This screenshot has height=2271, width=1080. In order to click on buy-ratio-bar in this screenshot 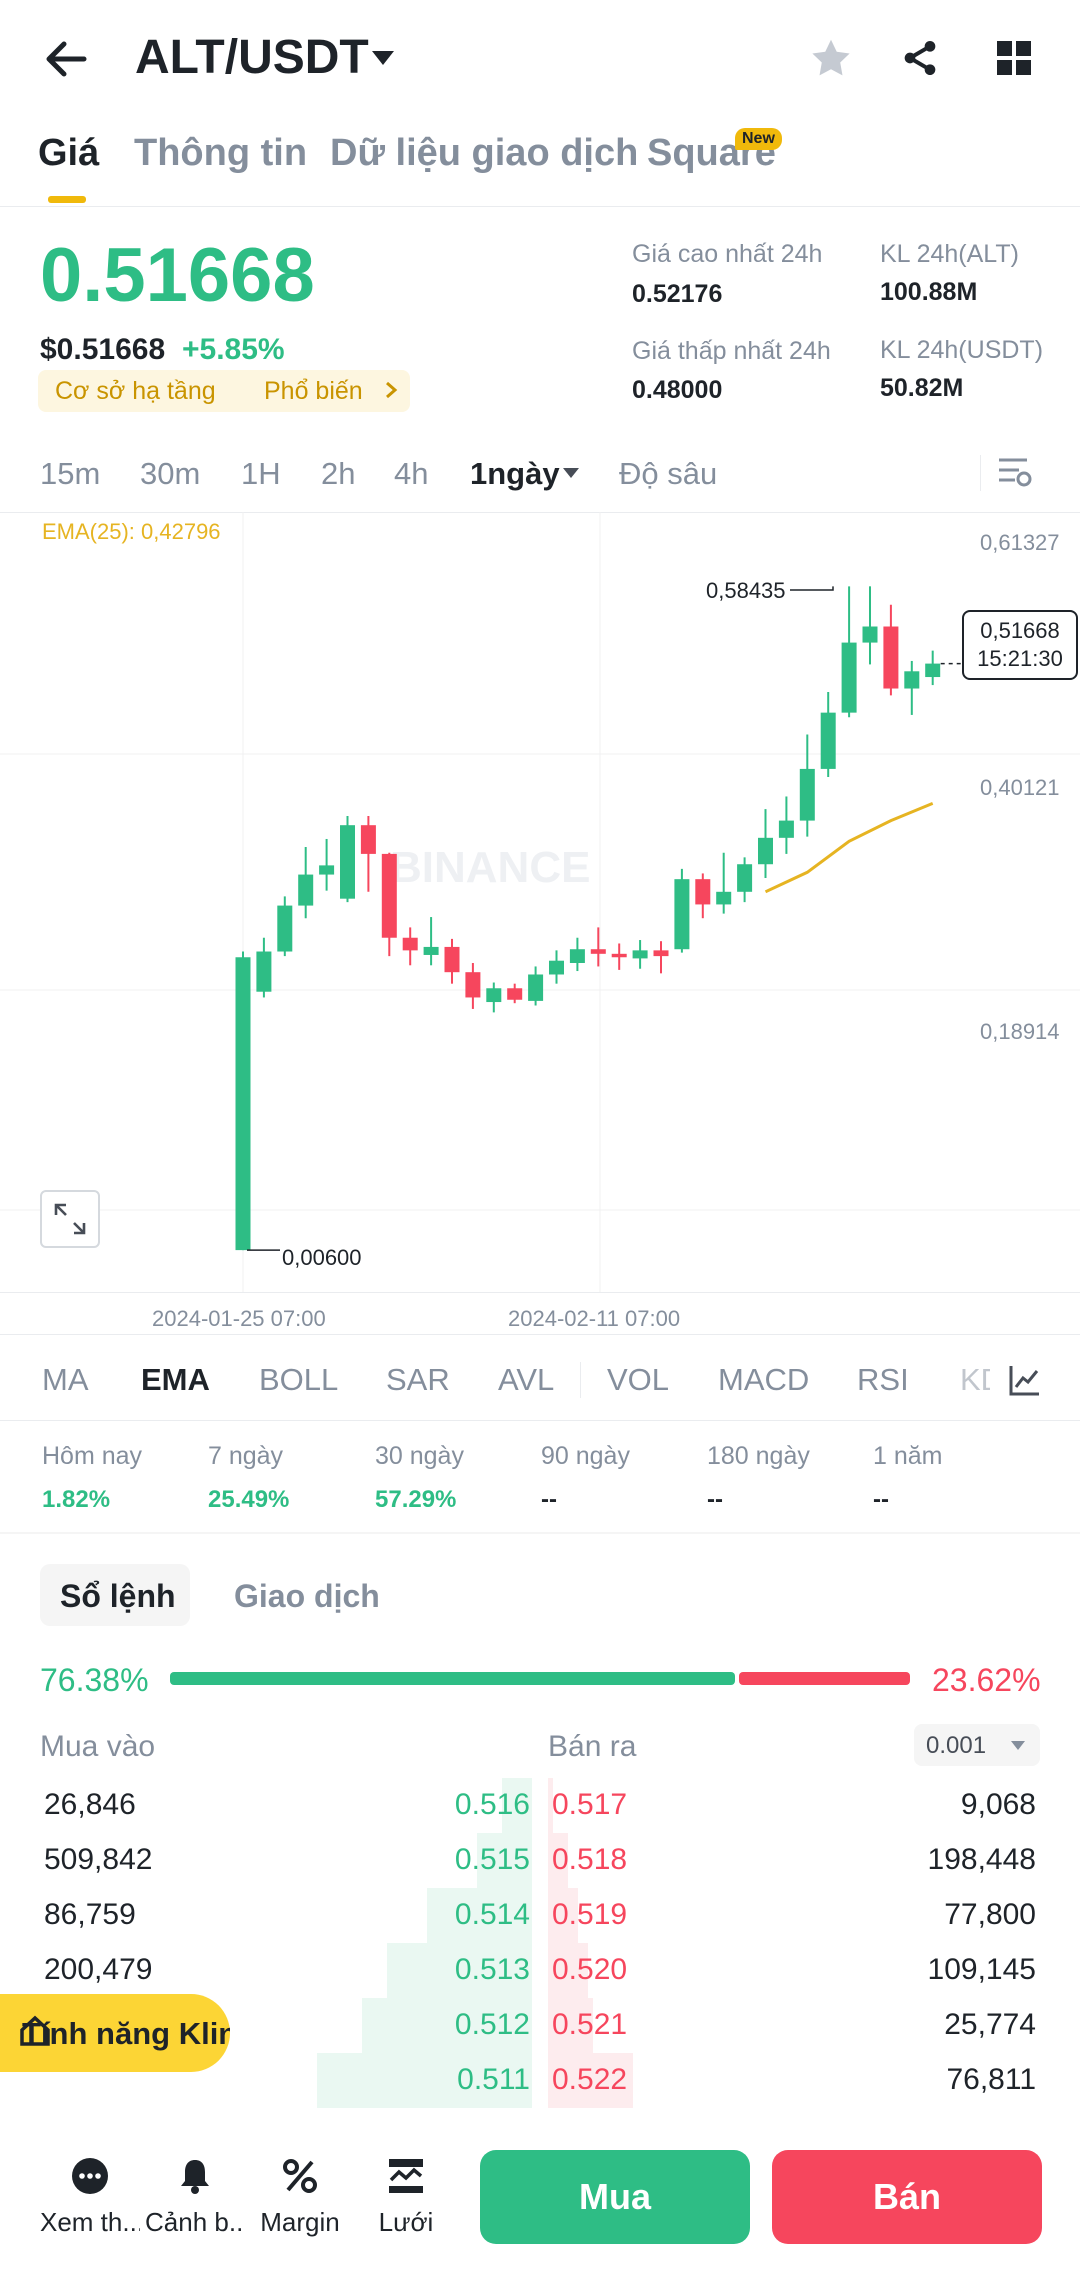, I will do `click(452, 1678)`.